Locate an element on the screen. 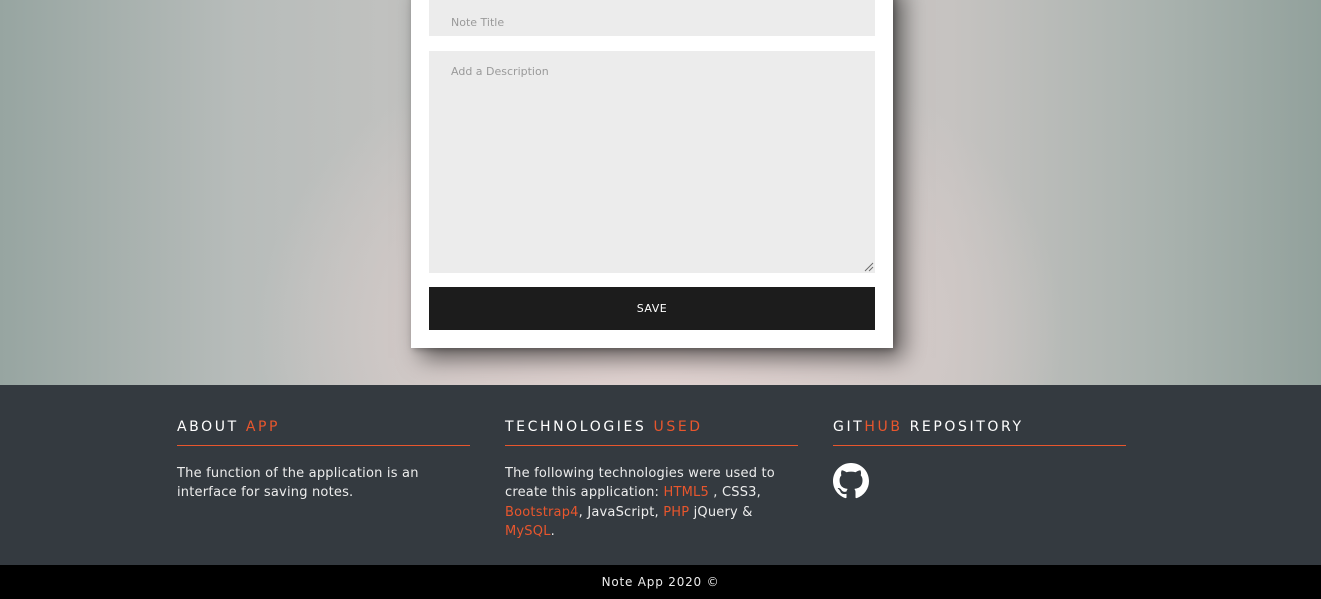  about-heading: ABOUT APP is located at coordinates (323, 432).